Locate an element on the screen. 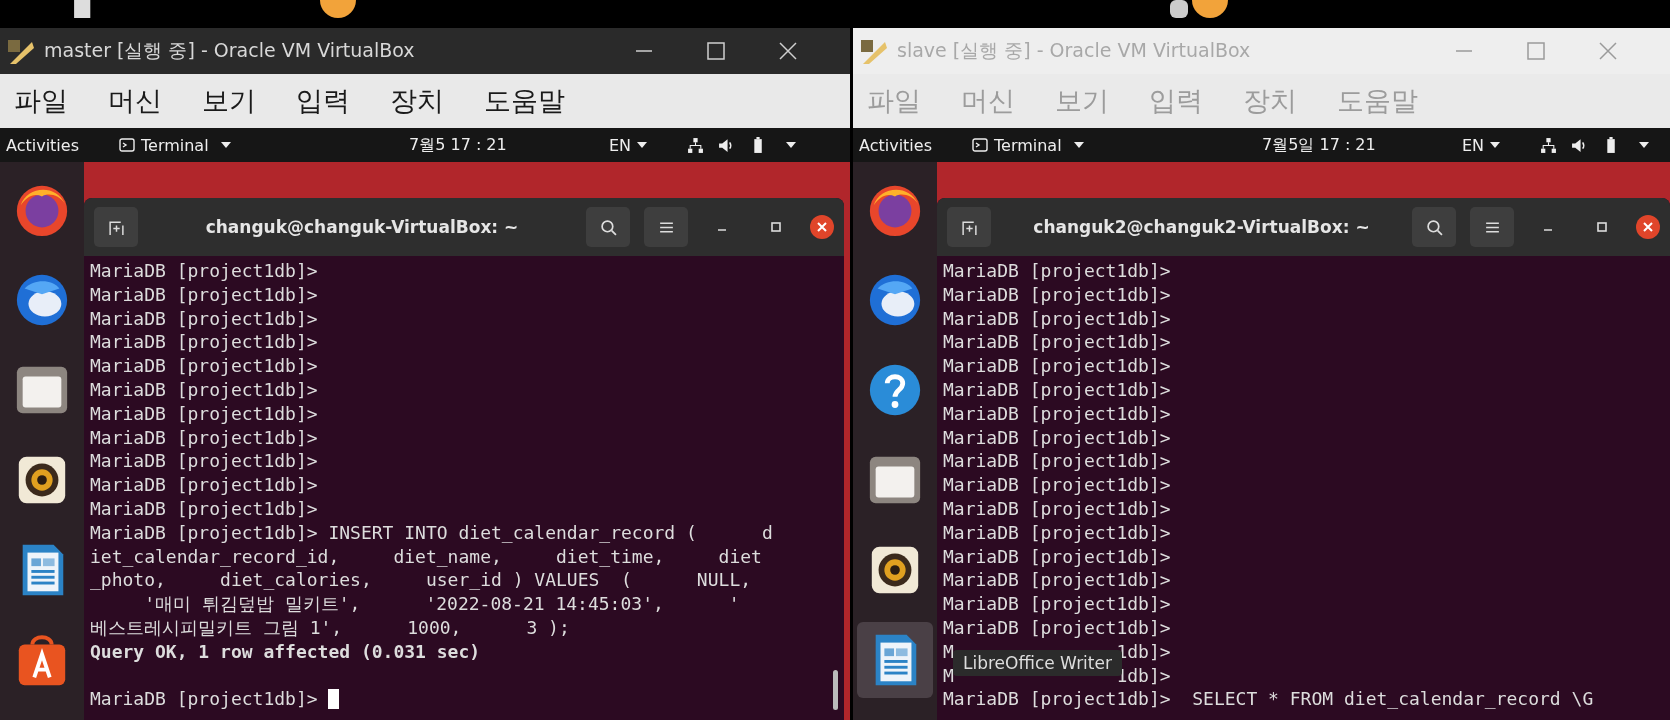 Image resolution: width=1670 pixels, height=720 pixels. dock-item is located at coordinates (895, 660).